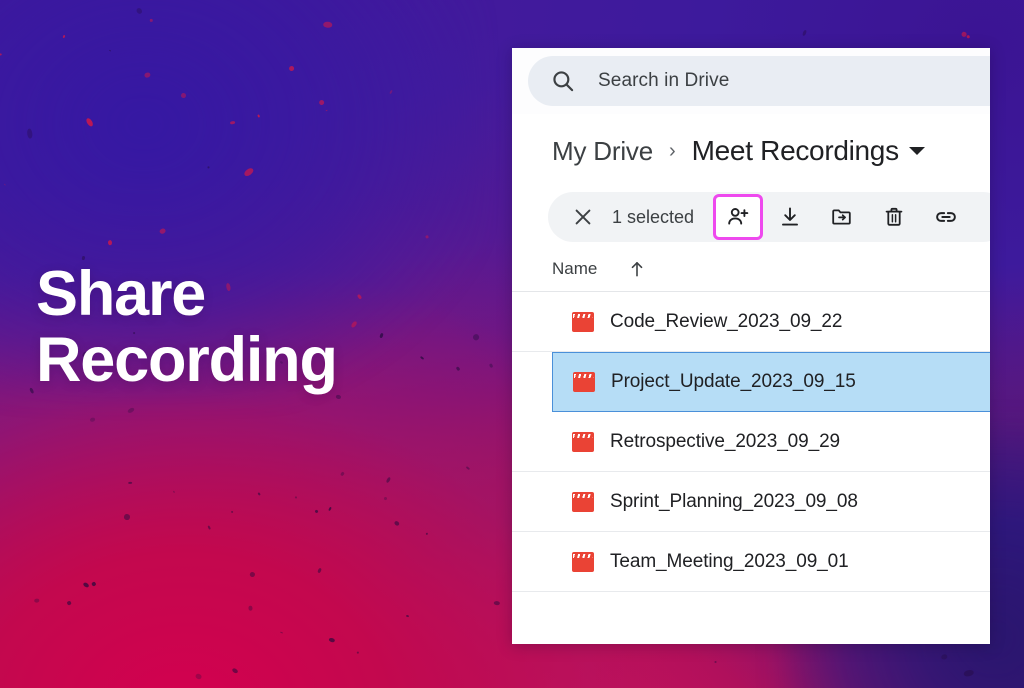  I want to click on trash-icon, so click(894, 216).